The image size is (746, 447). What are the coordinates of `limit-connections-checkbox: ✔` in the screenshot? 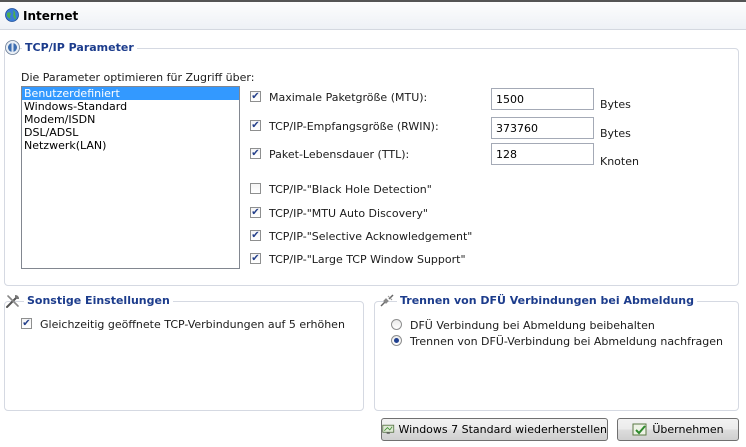 It's located at (26, 323).